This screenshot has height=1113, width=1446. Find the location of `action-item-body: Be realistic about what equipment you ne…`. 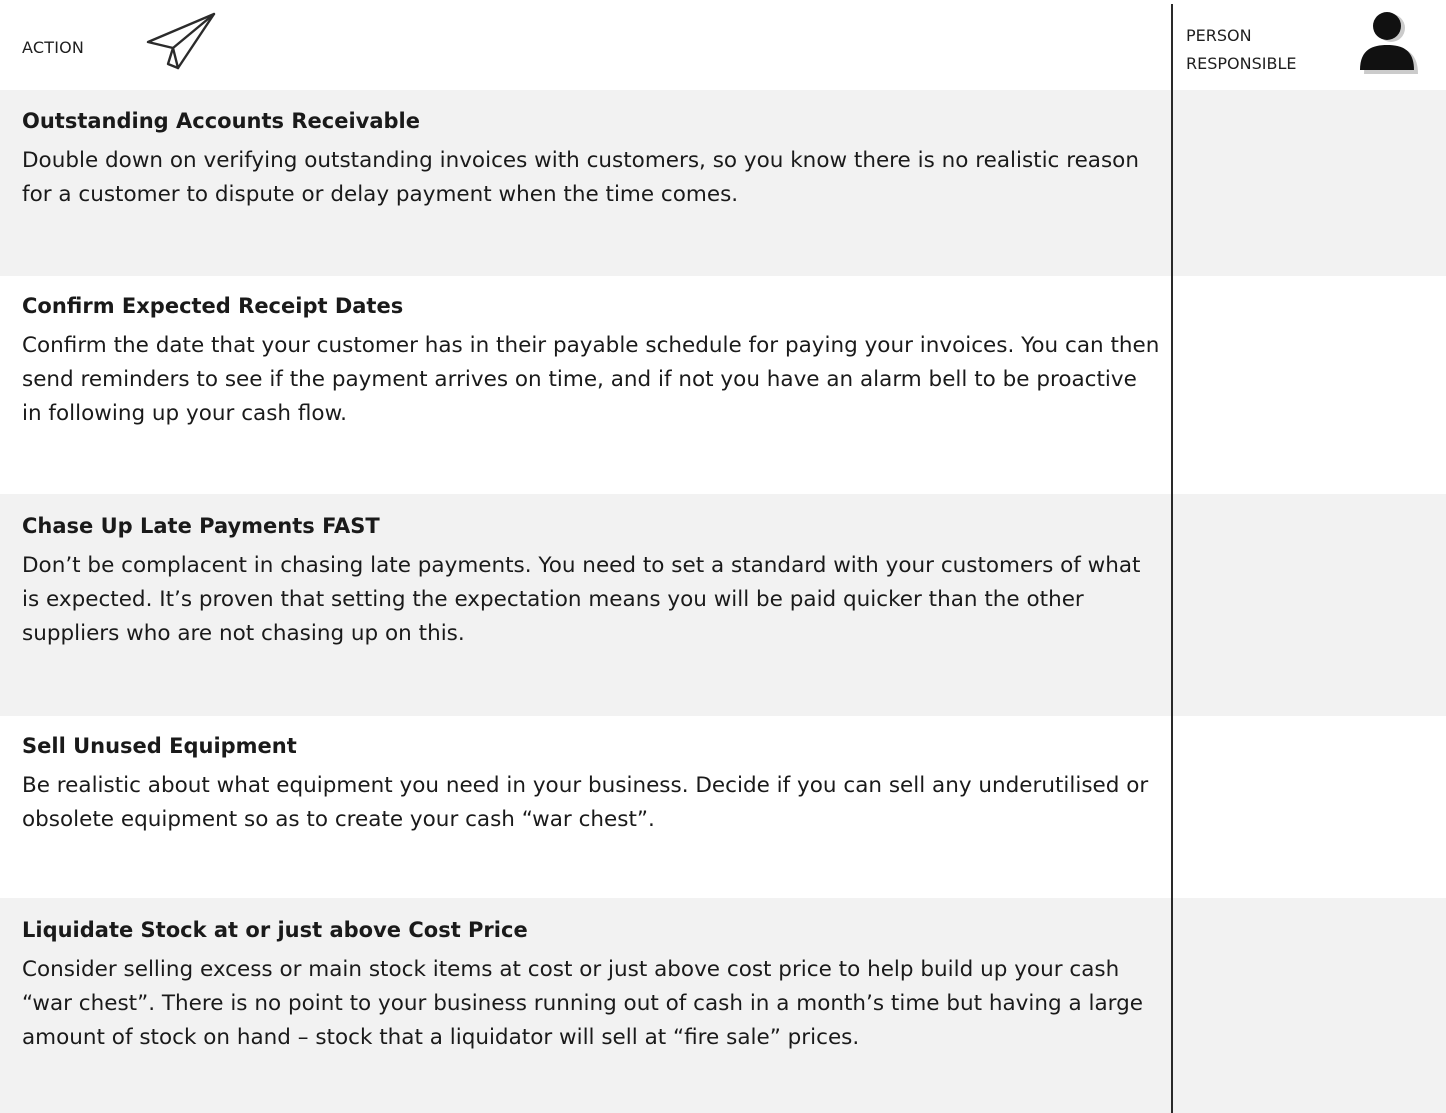

action-item-body: Be realistic about what equipment you ne… is located at coordinates (585, 802).